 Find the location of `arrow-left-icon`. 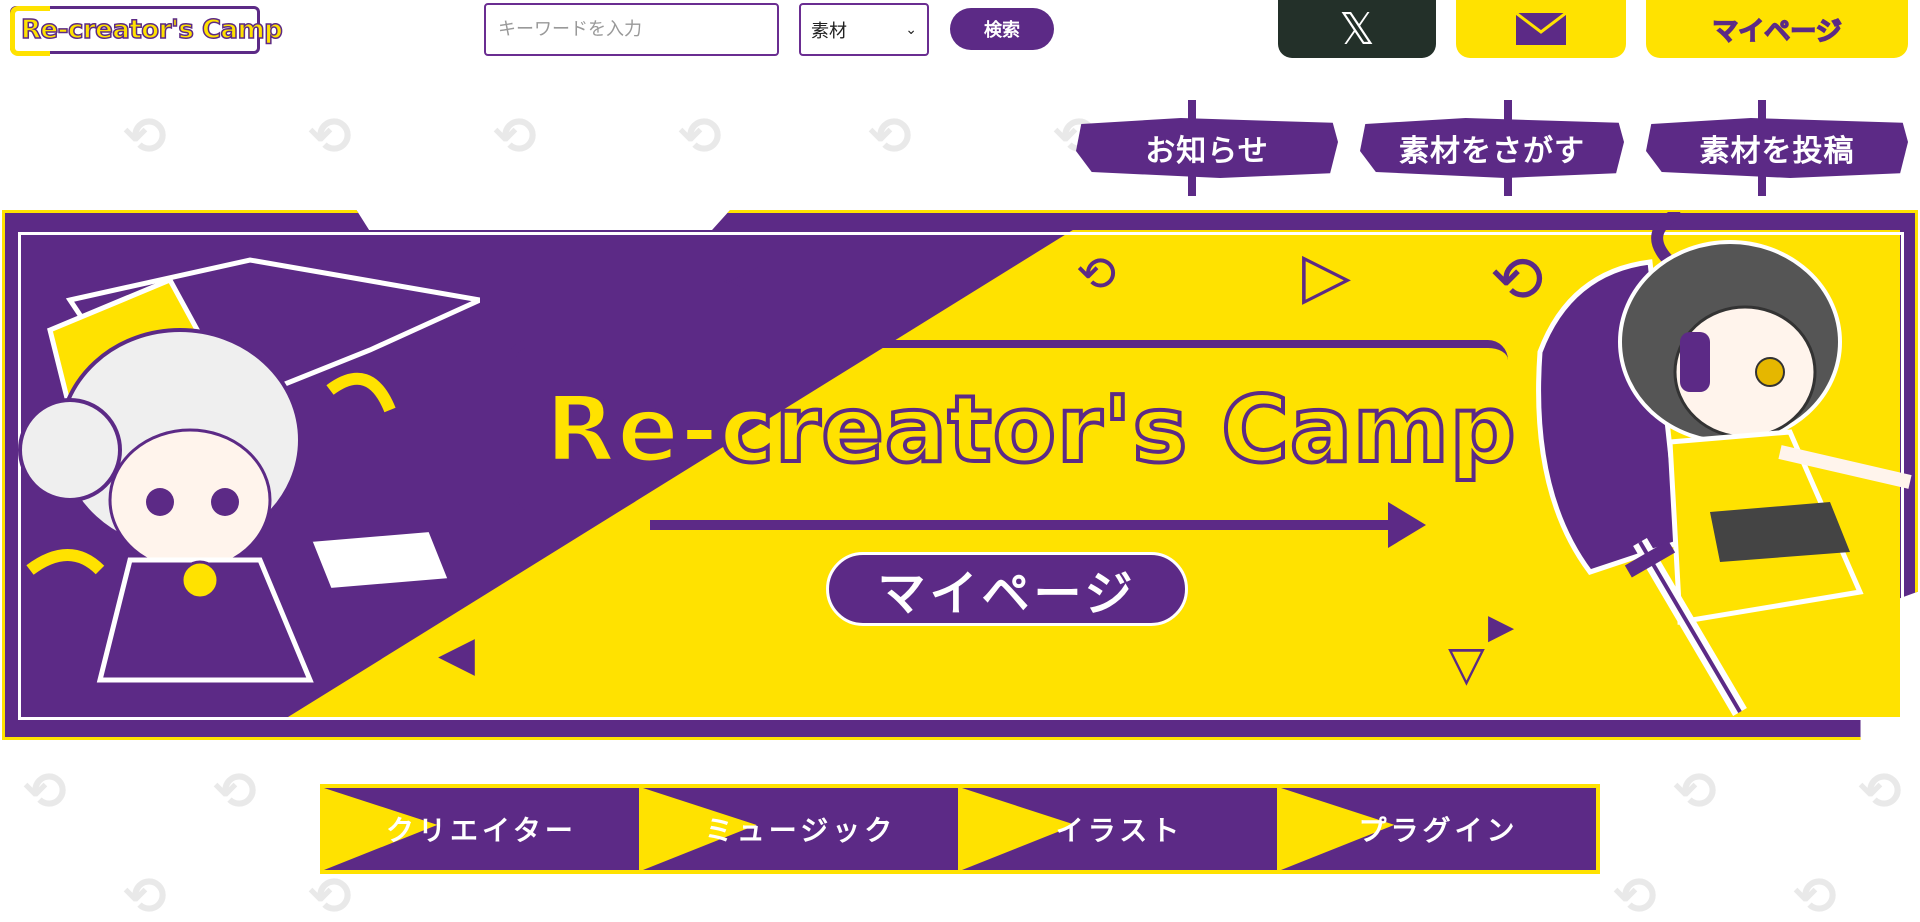

arrow-left-icon is located at coordinates (666, 334).